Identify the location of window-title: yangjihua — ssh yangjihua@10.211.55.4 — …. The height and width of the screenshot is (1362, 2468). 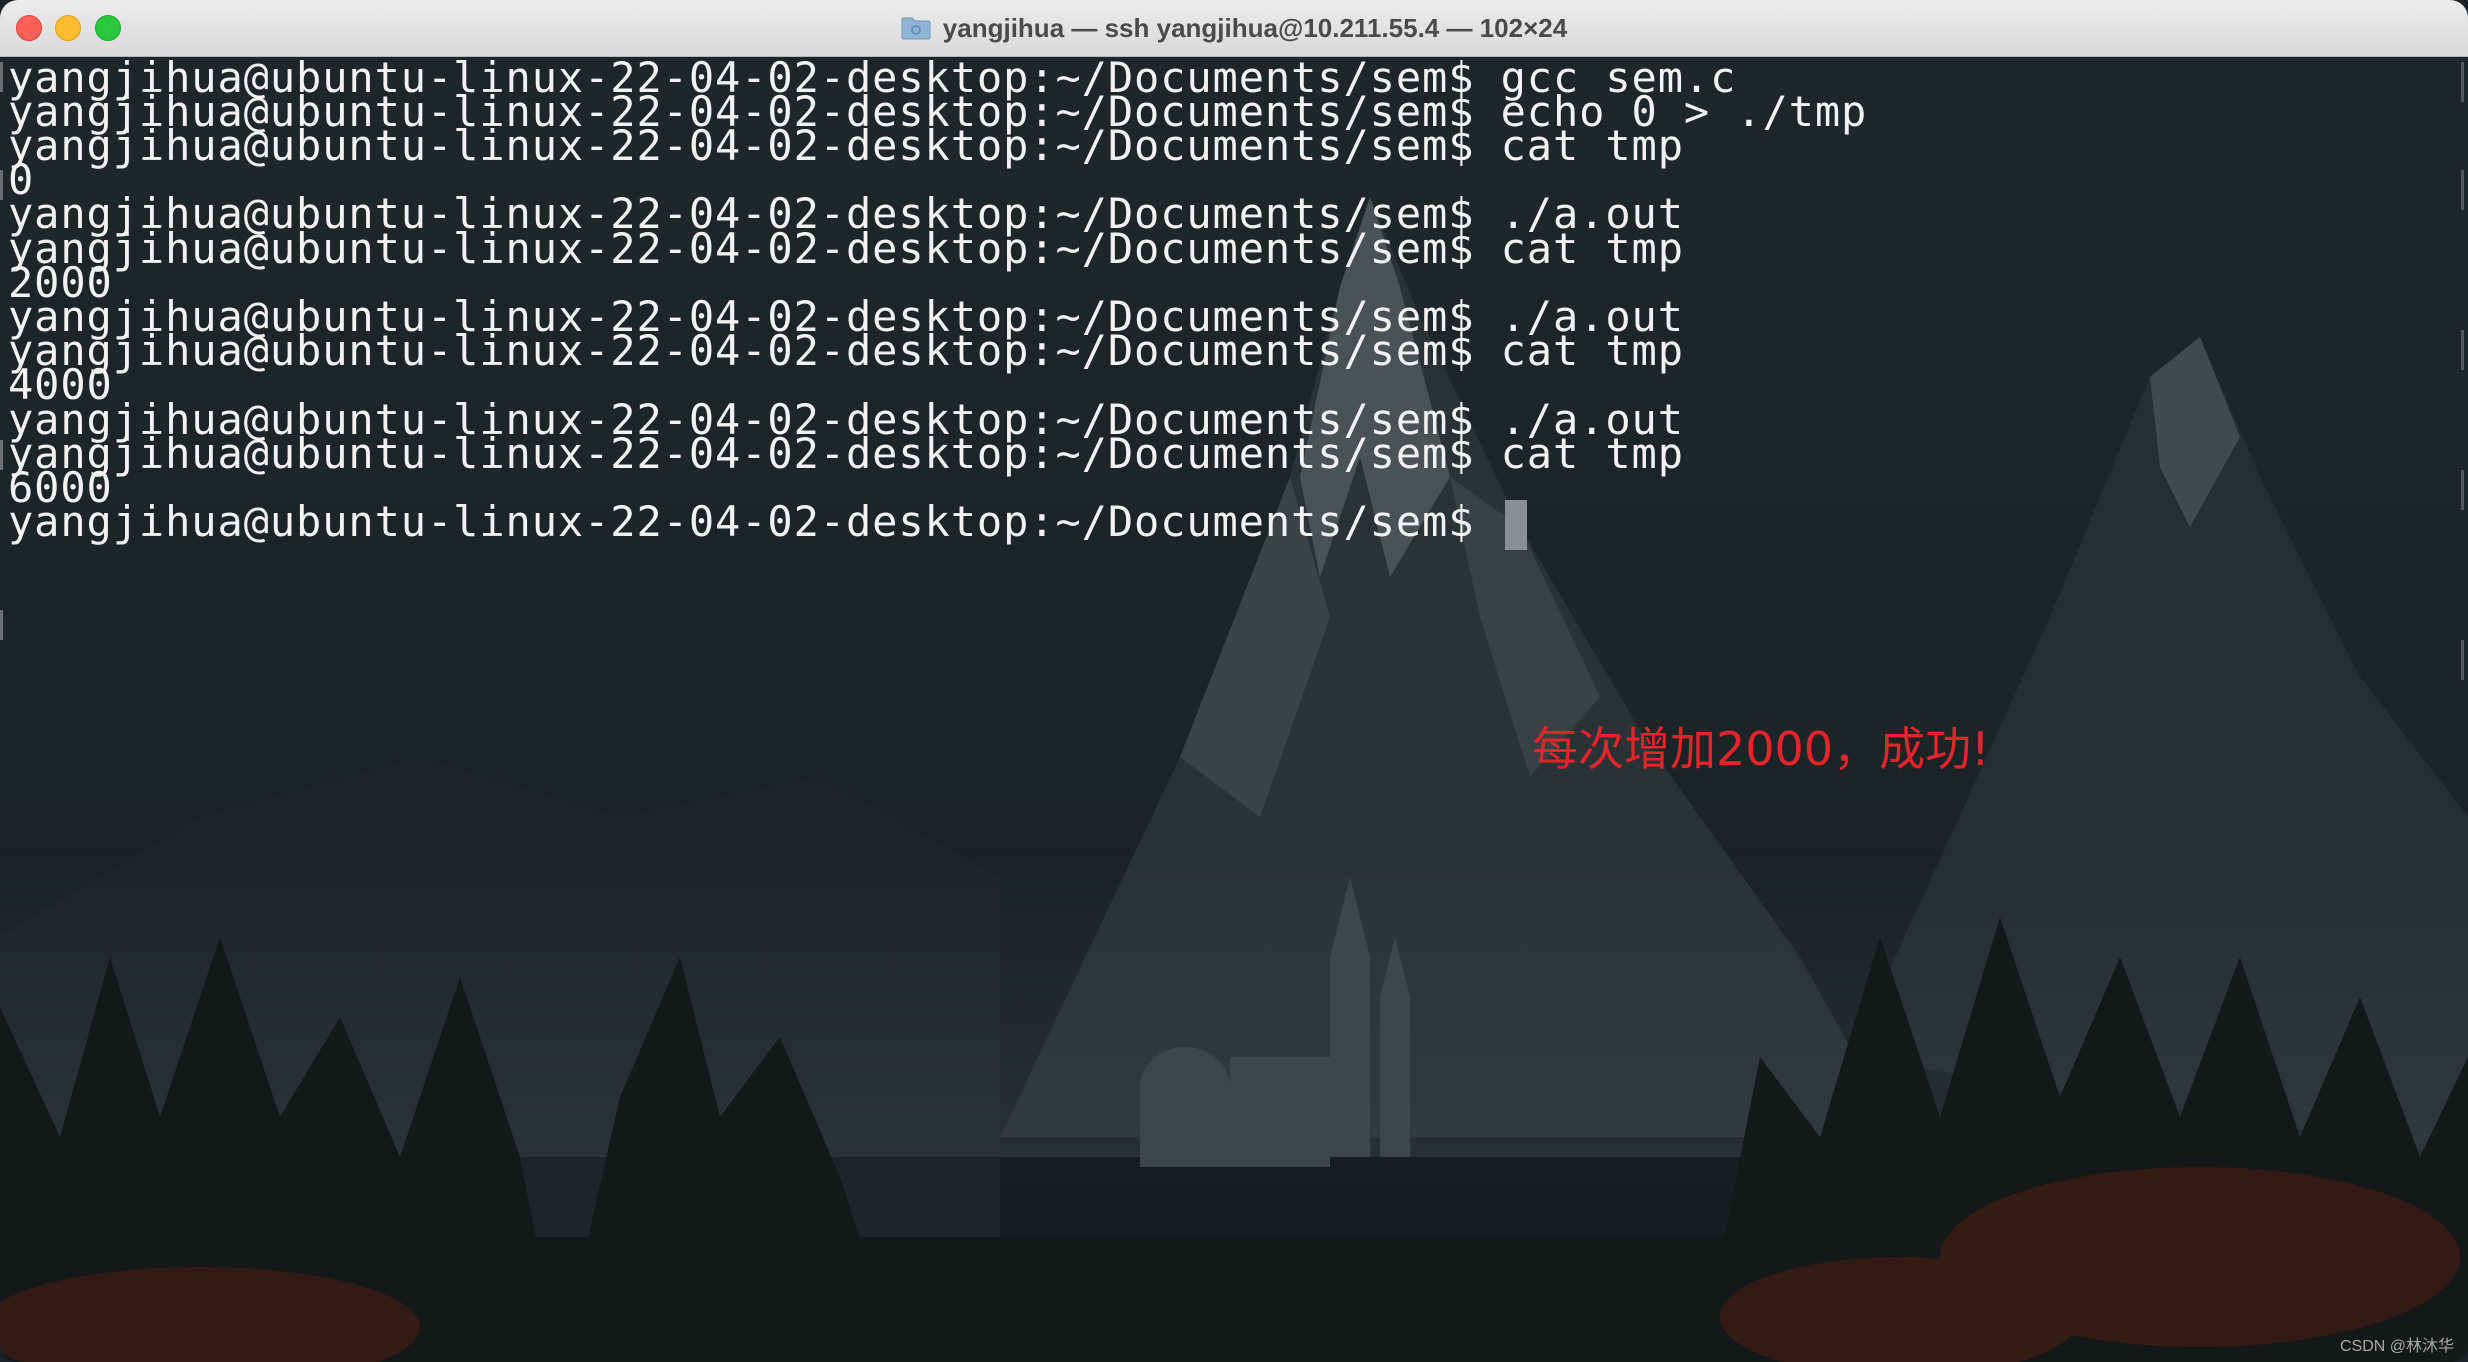
(1255, 27).